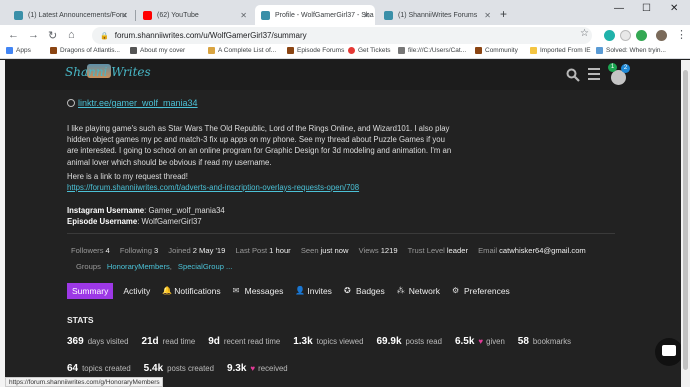 This screenshot has width=690, height=387. What do you see at coordinates (88, 266) in the screenshot?
I see `groups-label: Groups` at bounding box center [88, 266].